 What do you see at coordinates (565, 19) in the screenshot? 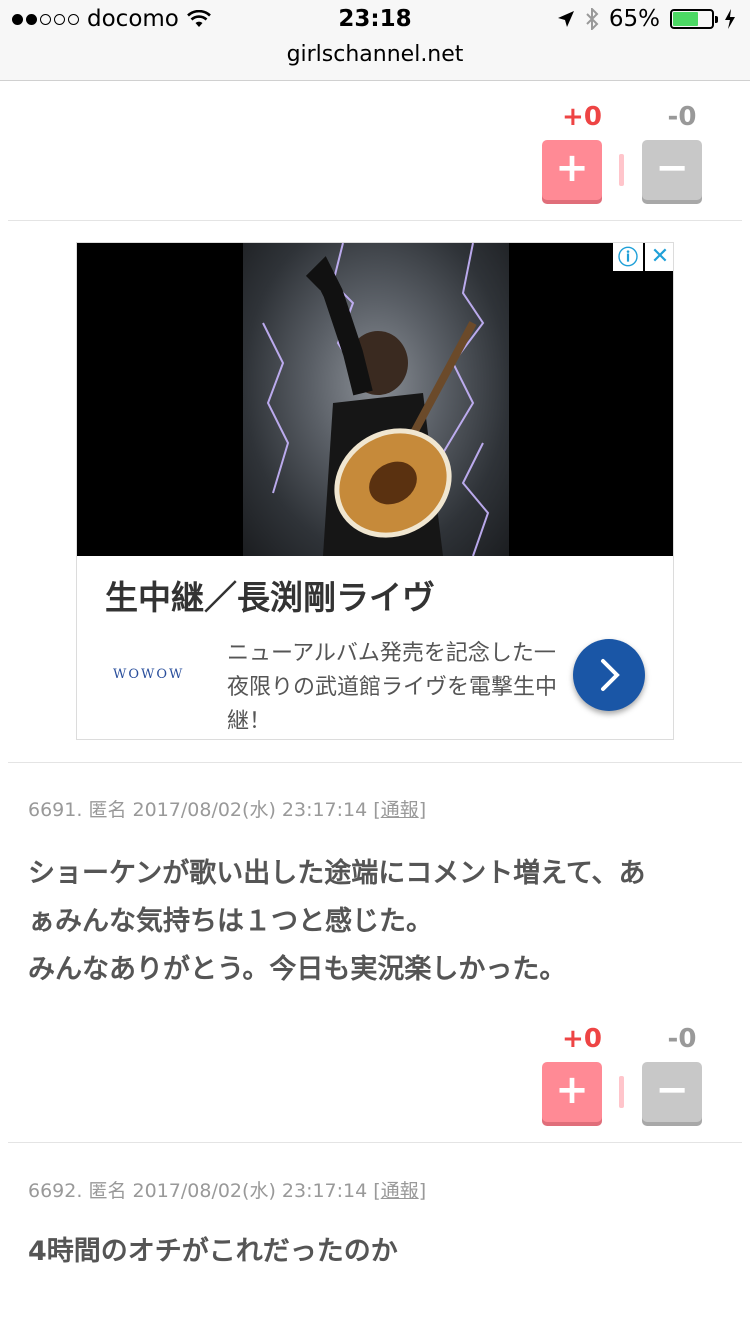
I see `location-arrow-icon` at bounding box center [565, 19].